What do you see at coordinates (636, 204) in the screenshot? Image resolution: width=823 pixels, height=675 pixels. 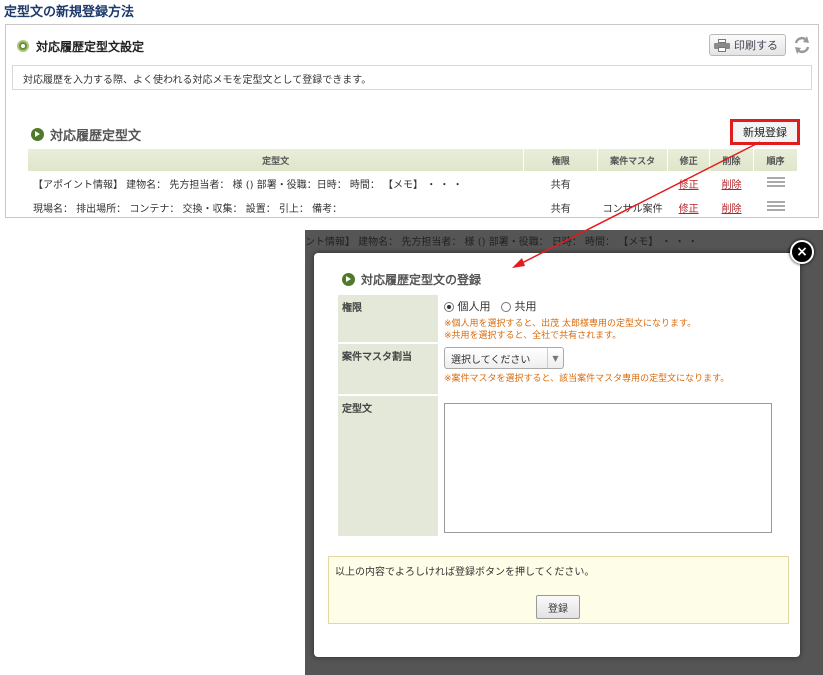 I see `callout-arrow` at bounding box center [636, 204].